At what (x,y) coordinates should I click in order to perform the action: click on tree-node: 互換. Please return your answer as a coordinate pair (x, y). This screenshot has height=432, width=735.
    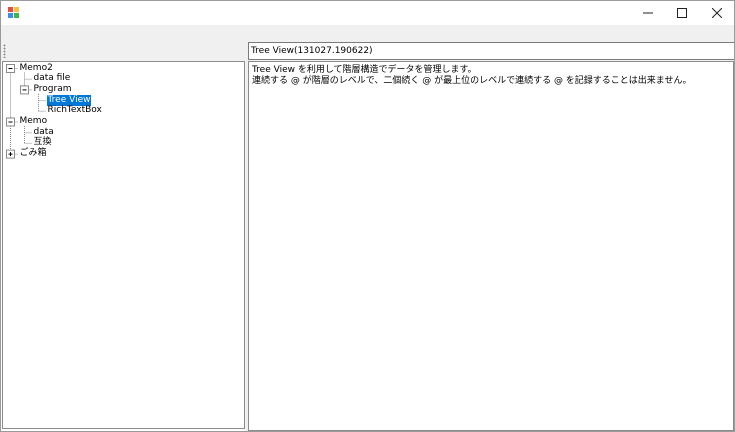
    Looking at the image, I should click on (43, 142).